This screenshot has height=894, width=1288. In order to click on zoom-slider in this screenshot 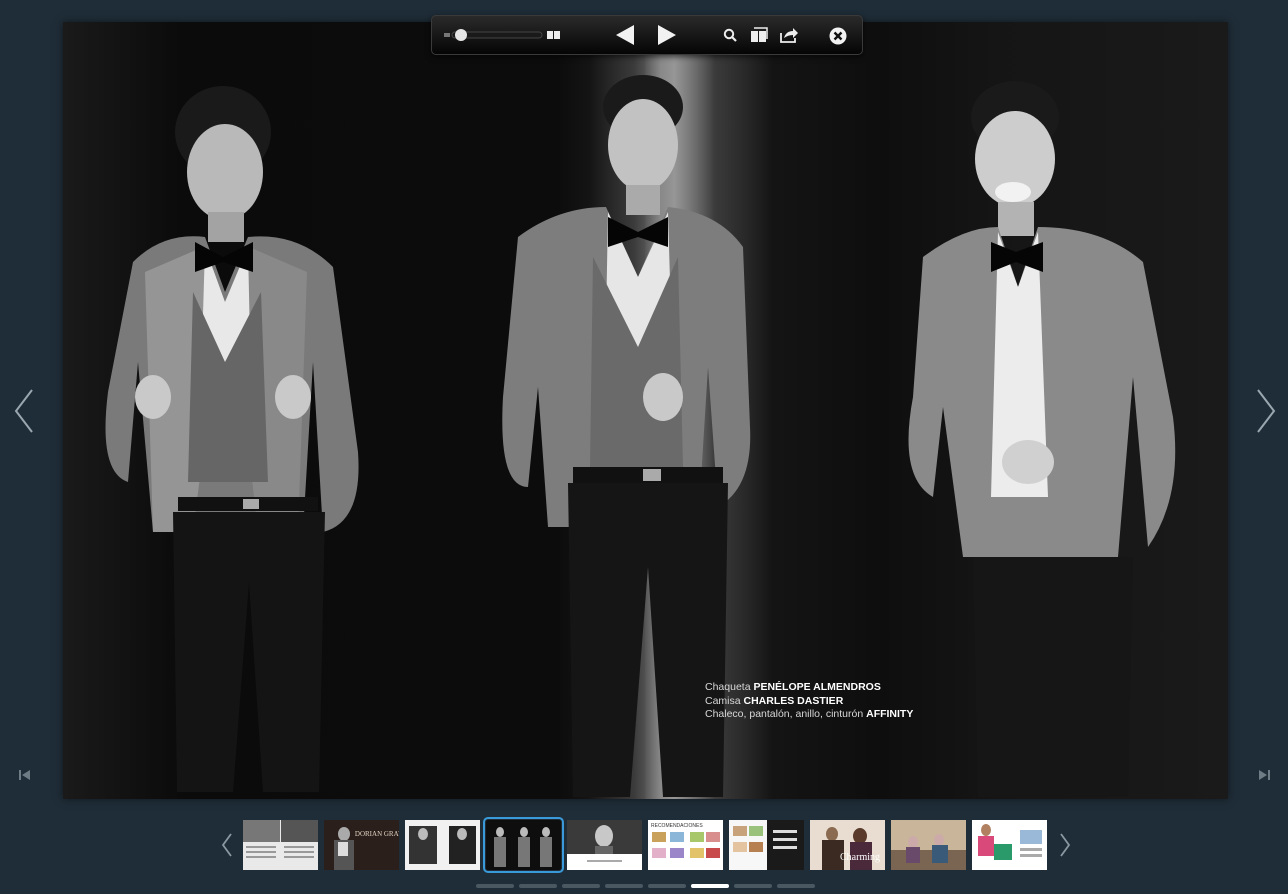, I will do `click(494, 35)`.